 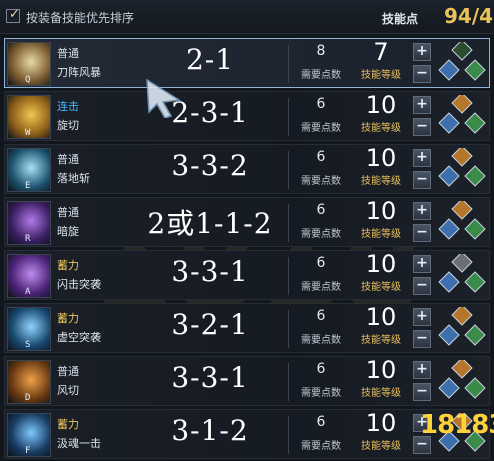 I want to click on skill-row: D 普通 风切 3-3-1 6 需要点数 10 技能等级 + −, so click(x=247, y=381).